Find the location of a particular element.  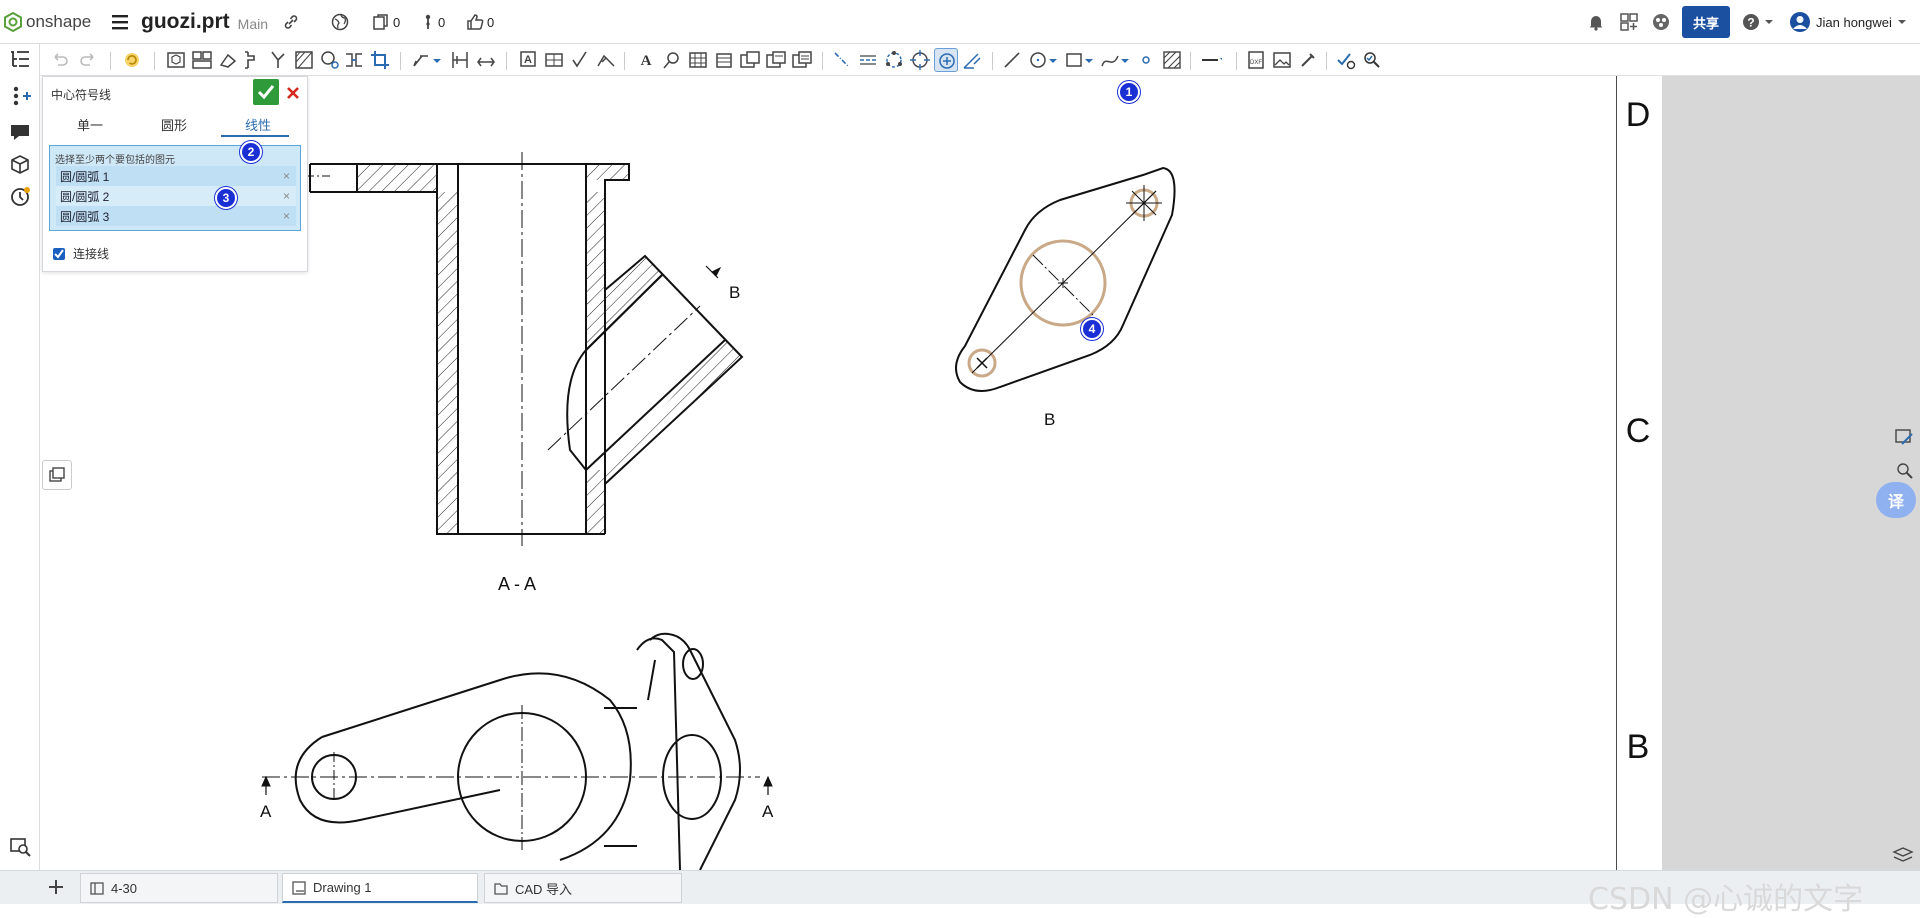

versions-button: 0 is located at coordinates (386, 22).